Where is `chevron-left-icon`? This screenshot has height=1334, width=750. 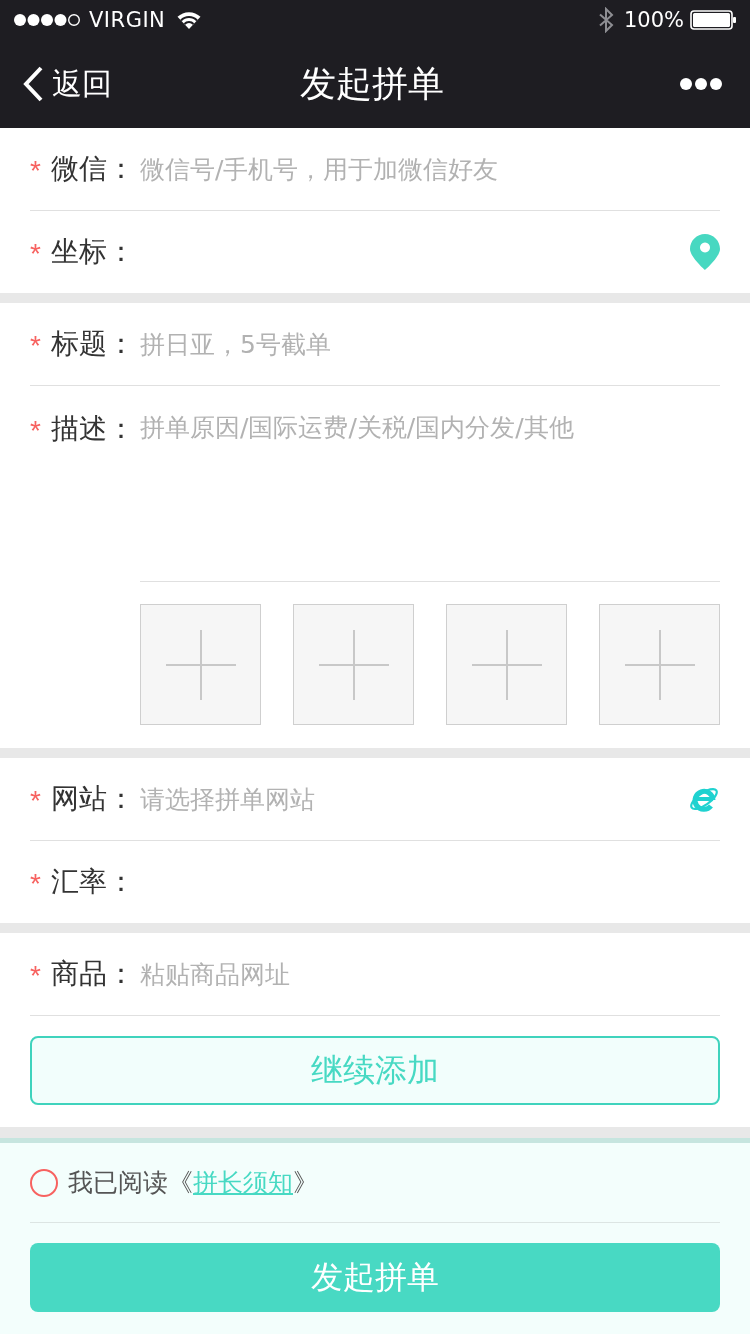
chevron-left-icon is located at coordinates (33, 84).